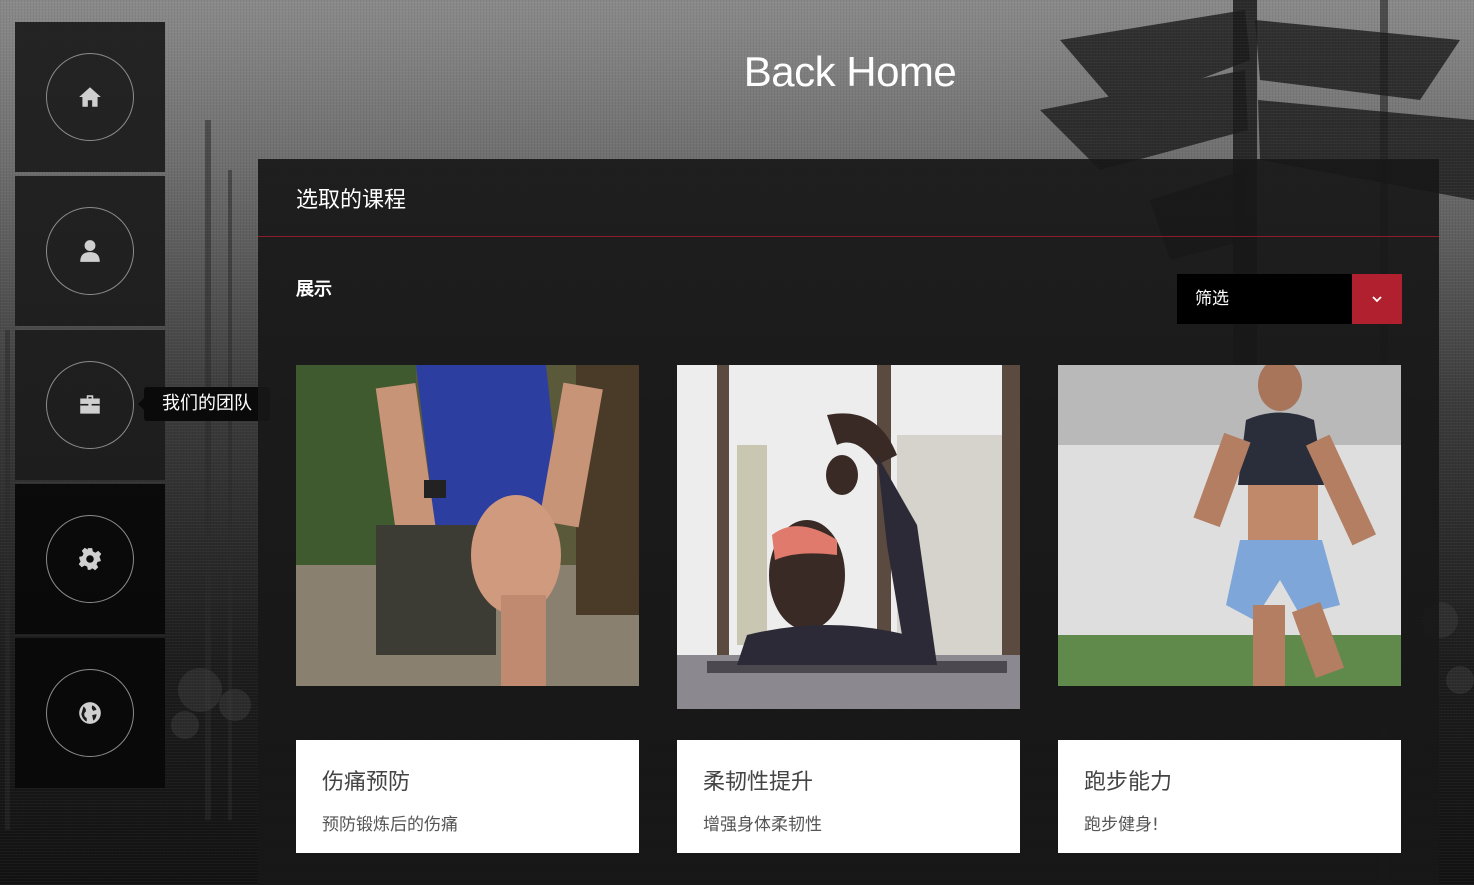 The width and height of the screenshot is (1474, 885). I want to click on briefcase-icon, so click(90, 404).